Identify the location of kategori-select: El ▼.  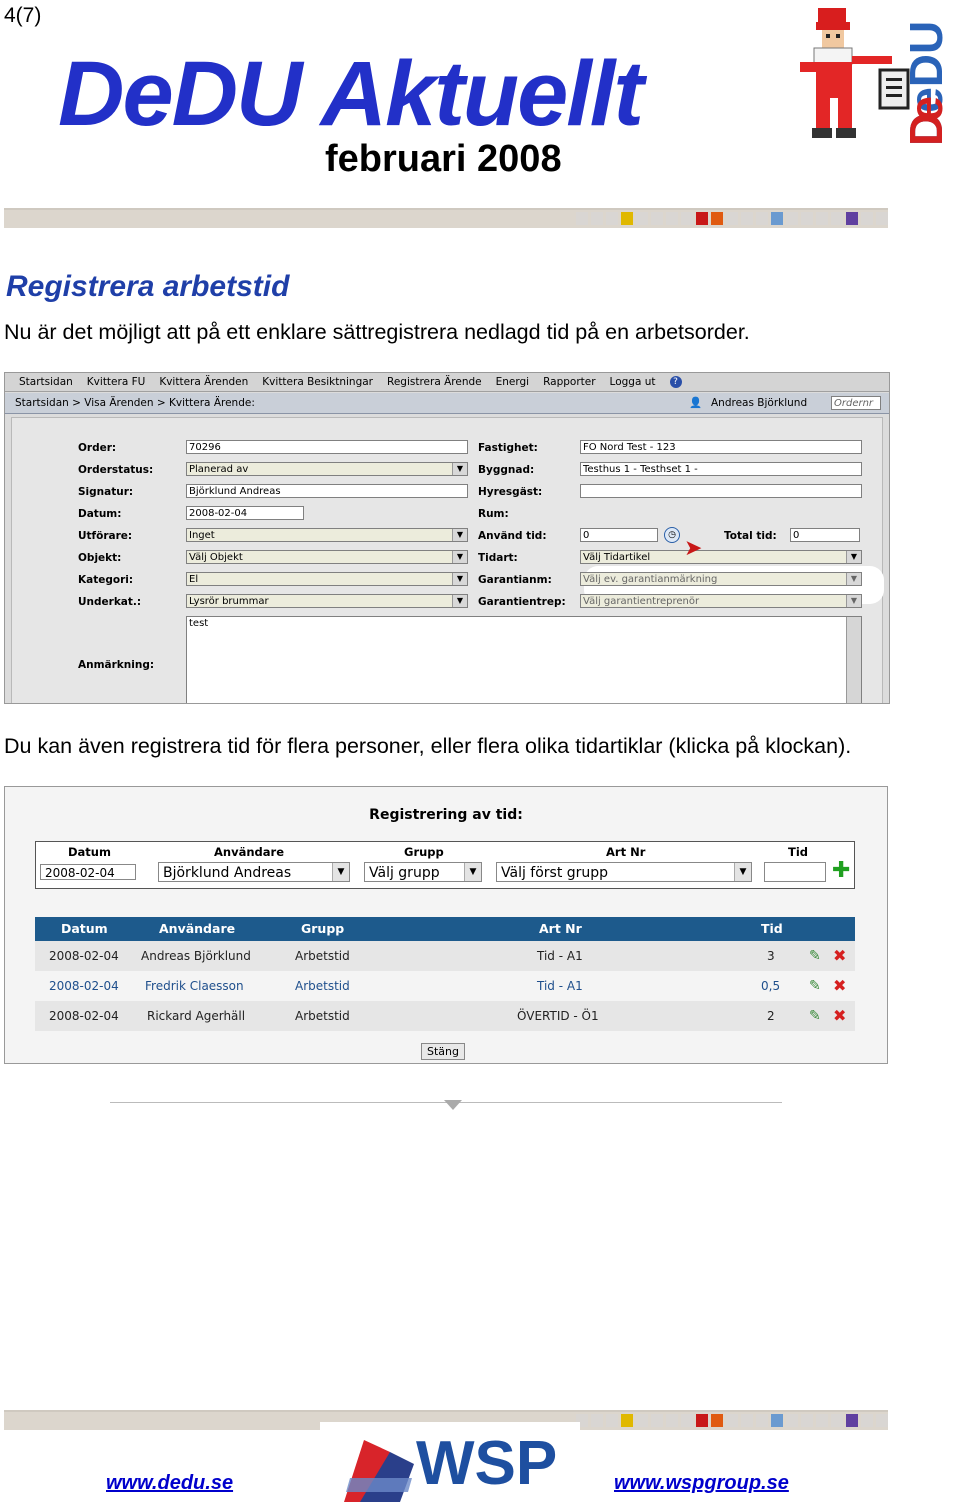
(327, 579).